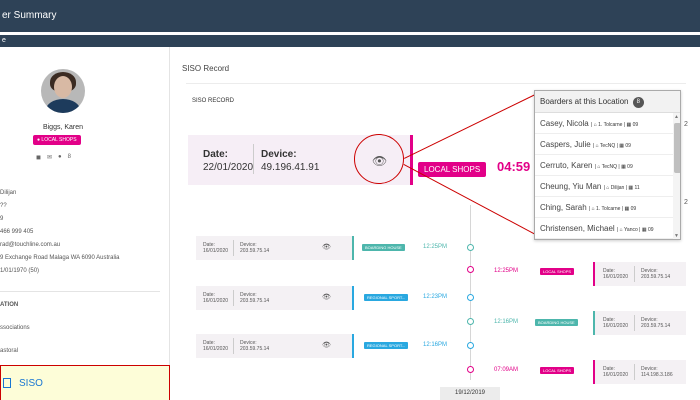 The height and width of the screenshot is (400, 700). Describe the element at coordinates (677, 148) in the screenshot. I see `scrollbar-thumb` at that location.